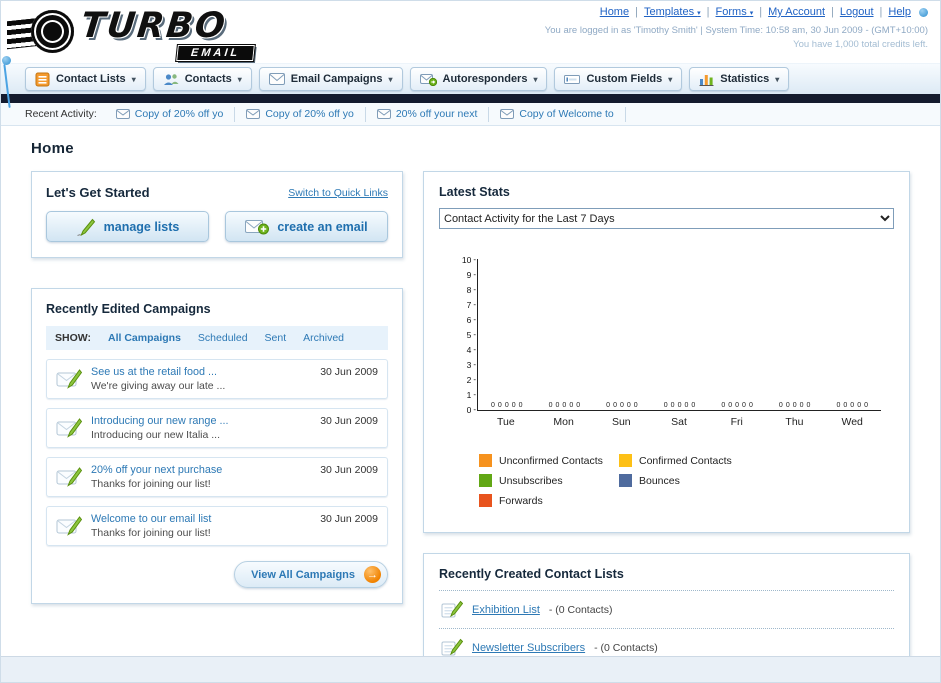 This screenshot has width=941, height=683. Describe the element at coordinates (69, 526) in the screenshot. I see `campaign-edit-icon` at that location.